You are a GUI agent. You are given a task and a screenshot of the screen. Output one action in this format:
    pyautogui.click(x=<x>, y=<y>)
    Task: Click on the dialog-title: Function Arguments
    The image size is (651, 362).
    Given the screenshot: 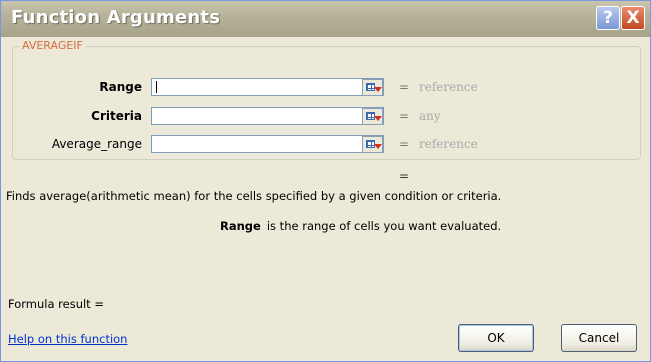 What is the action you would take?
    pyautogui.click(x=116, y=17)
    